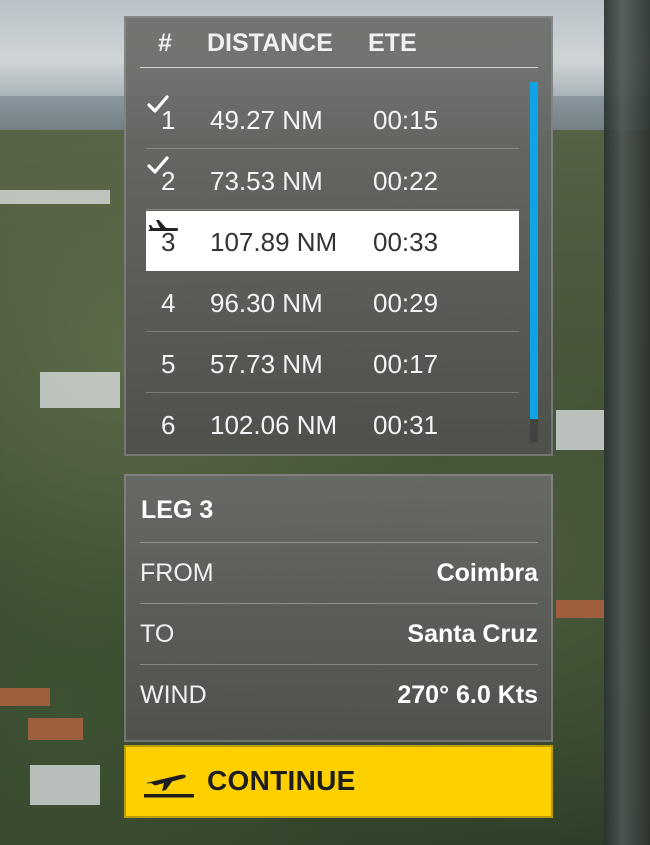  What do you see at coordinates (168, 303) in the screenshot?
I see `leg-number: 4` at bounding box center [168, 303].